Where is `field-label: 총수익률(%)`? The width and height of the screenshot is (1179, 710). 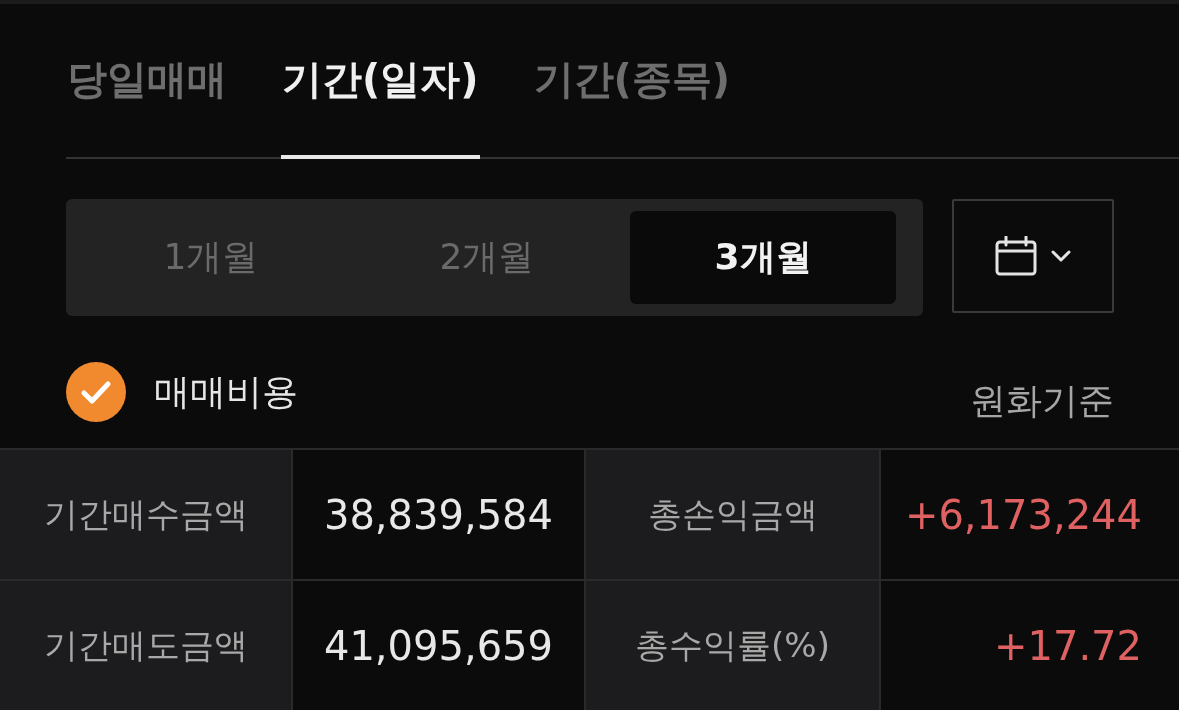
field-label: 총수익률(%) is located at coordinates (732, 645).